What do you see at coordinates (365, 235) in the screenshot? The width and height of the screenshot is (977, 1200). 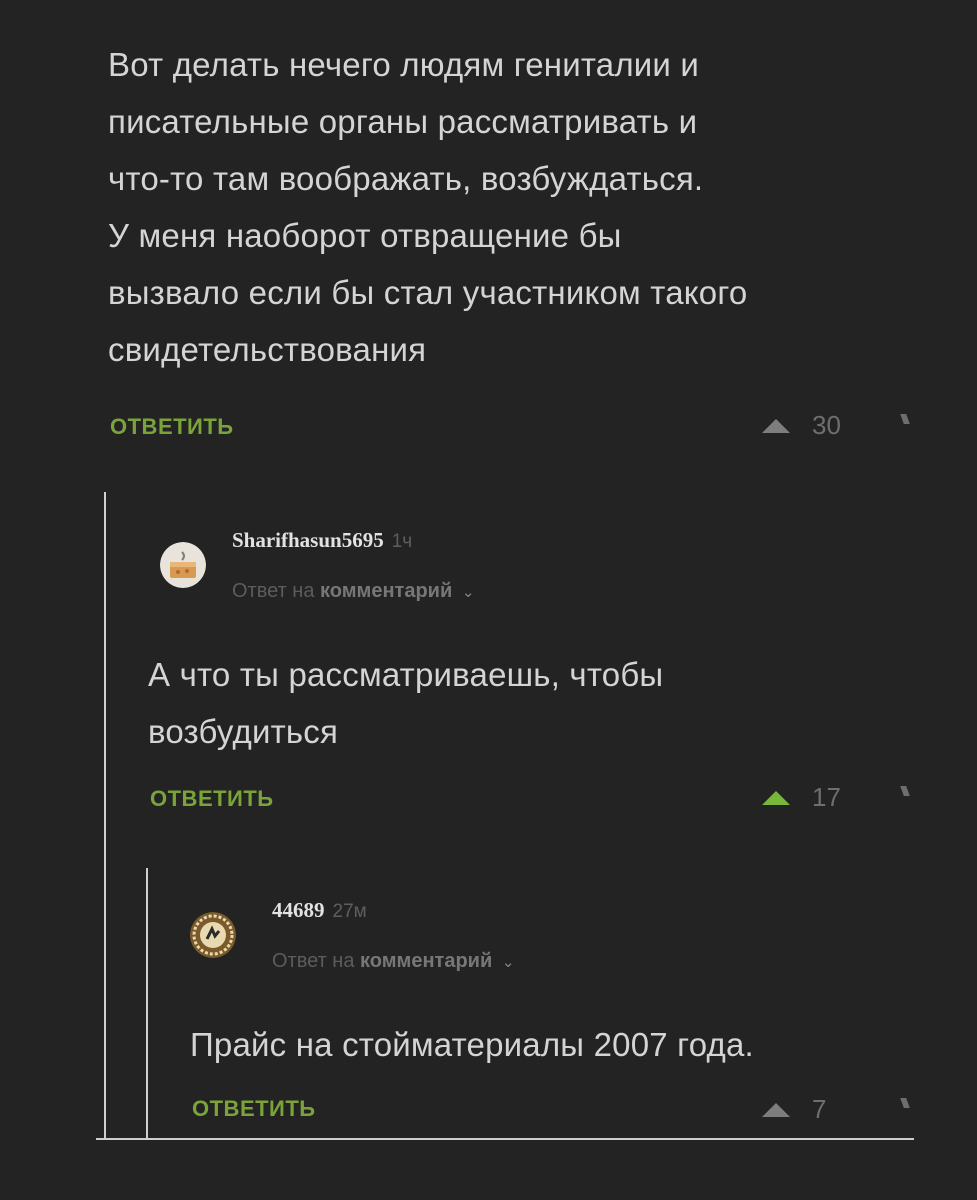 I see `comment-1-line: У меня наоборот отвращение бы` at bounding box center [365, 235].